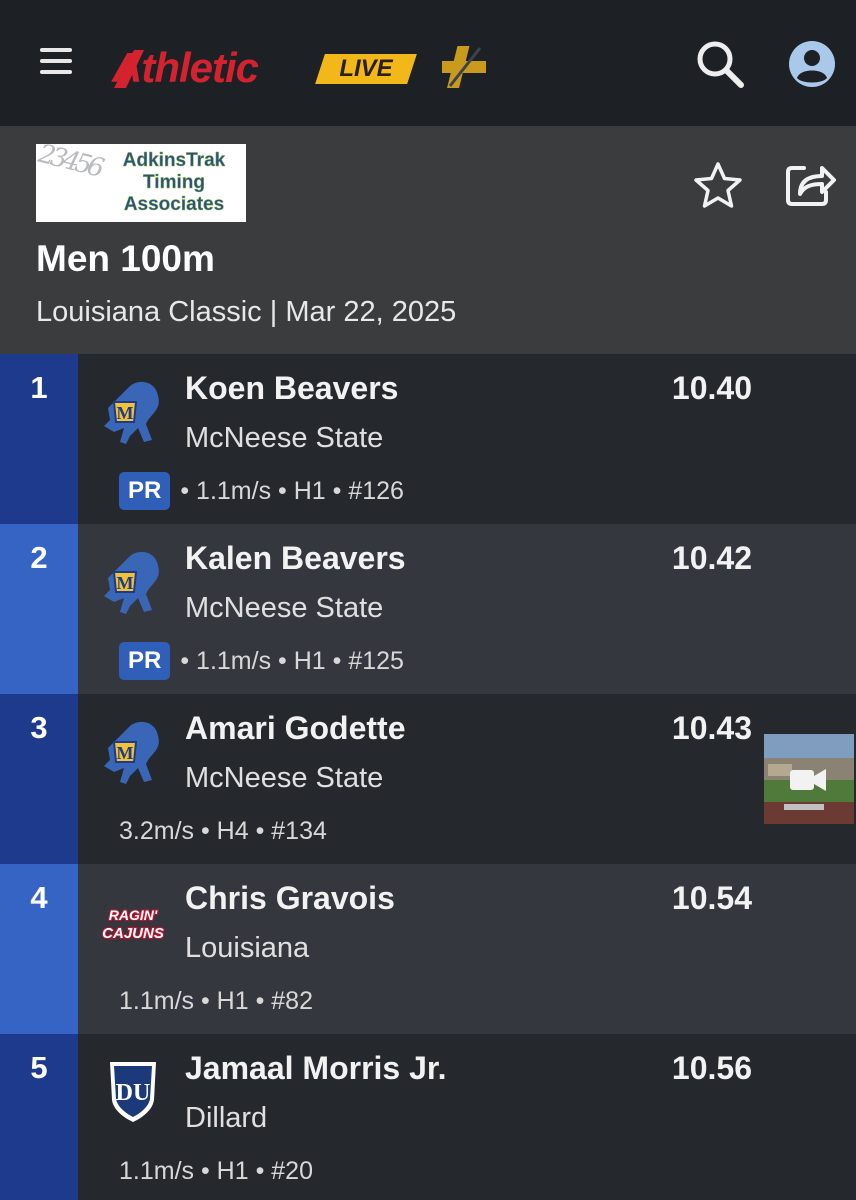 The height and width of the screenshot is (1200, 856). Describe the element at coordinates (428, 63) in the screenshot. I see `top-bar: Athletic LIVE` at that location.